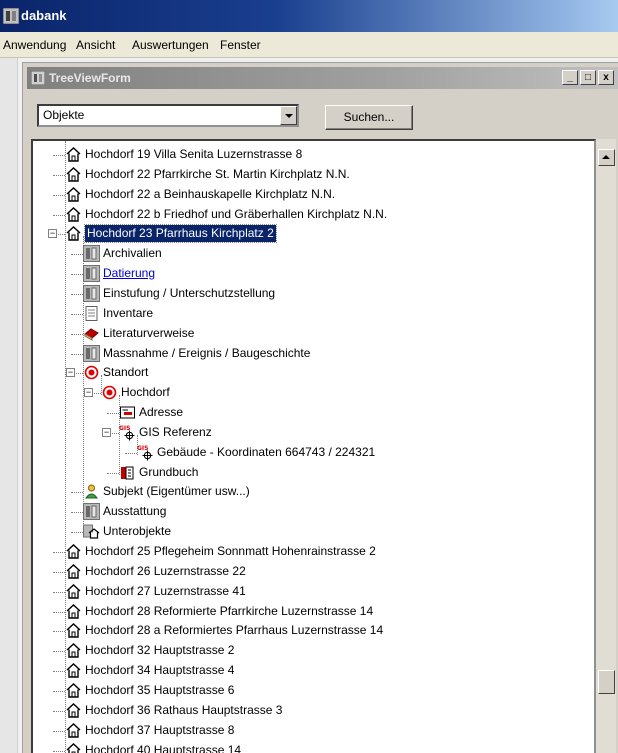 This screenshot has height=753, width=618. What do you see at coordinates (338, 333) in the screenshot?
I see `tree-item: Literaturverweise` at bounding box center [338, 333].